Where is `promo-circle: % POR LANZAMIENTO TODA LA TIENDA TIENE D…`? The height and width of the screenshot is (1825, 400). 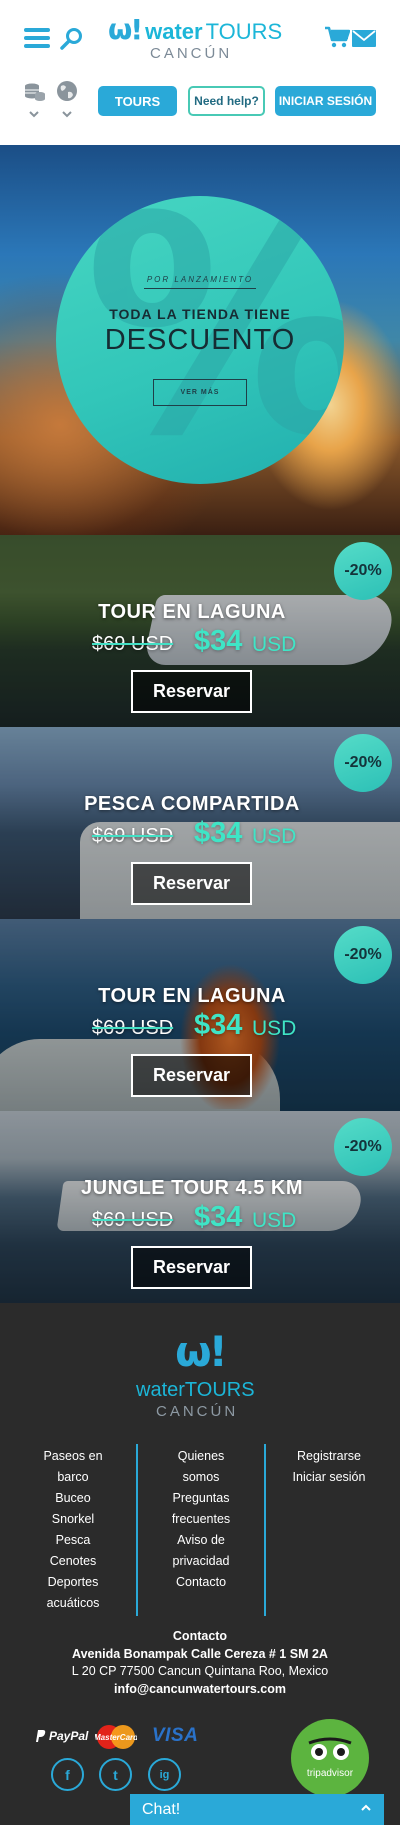
promo-circle: % POR LANZAMIENTO TODA LA TIENDA TIENE D… is located at coordinates (200, 340).